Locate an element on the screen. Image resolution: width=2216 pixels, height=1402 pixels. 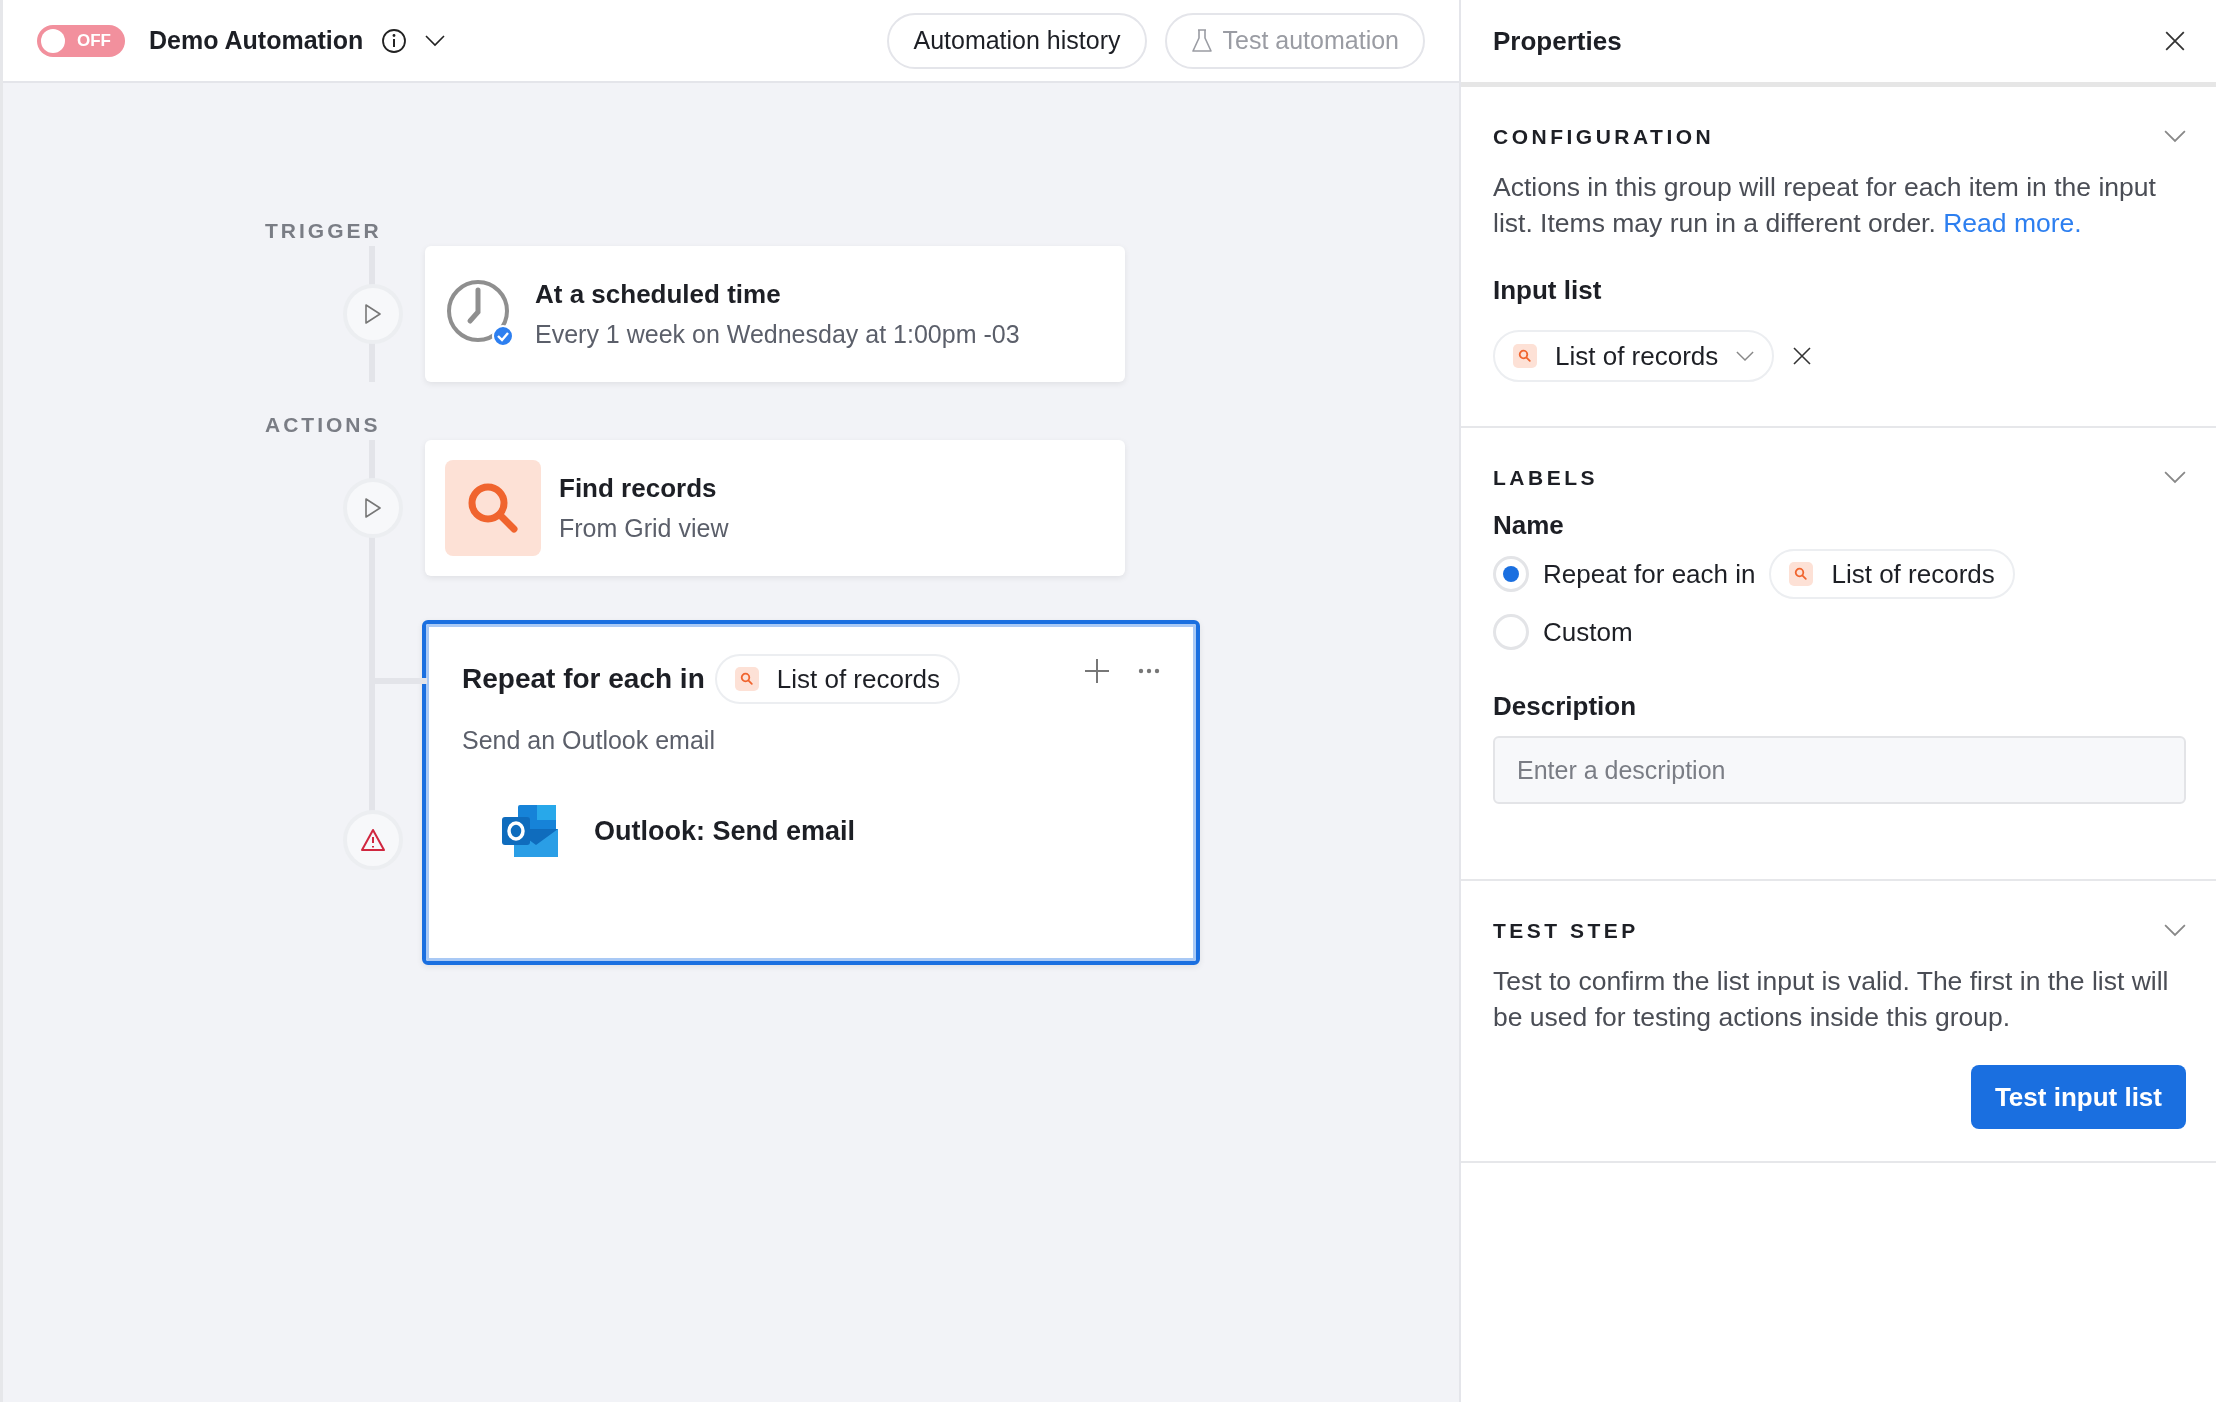
history-button: Automation history is located at coordinates (1017, 40).